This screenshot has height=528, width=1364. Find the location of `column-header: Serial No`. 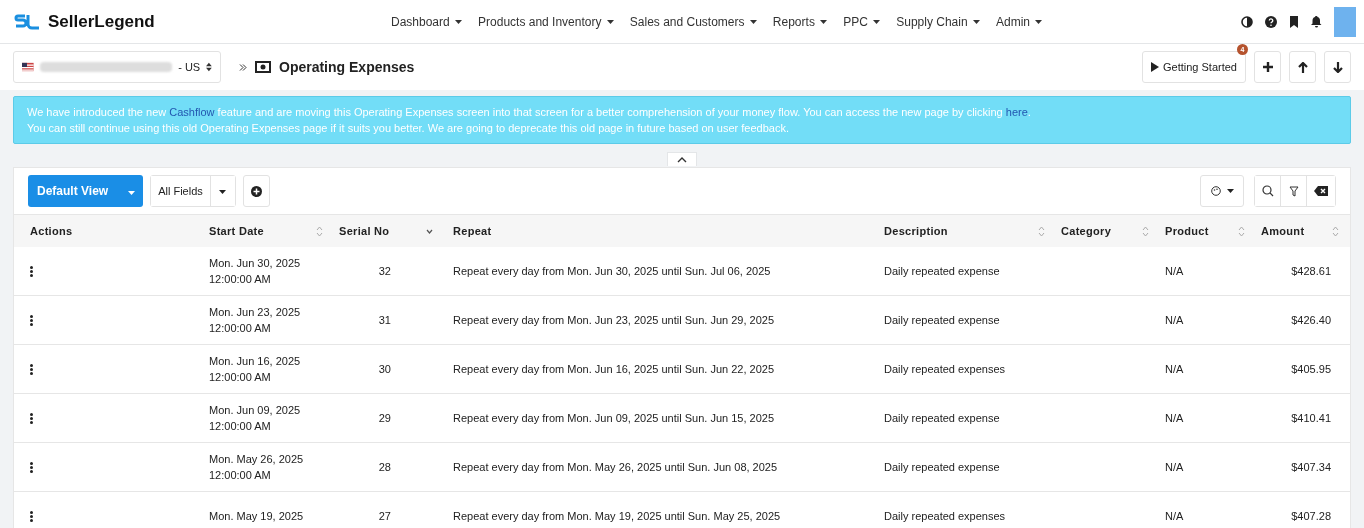

column-header: Serial No is located at coordinates (364, 231).